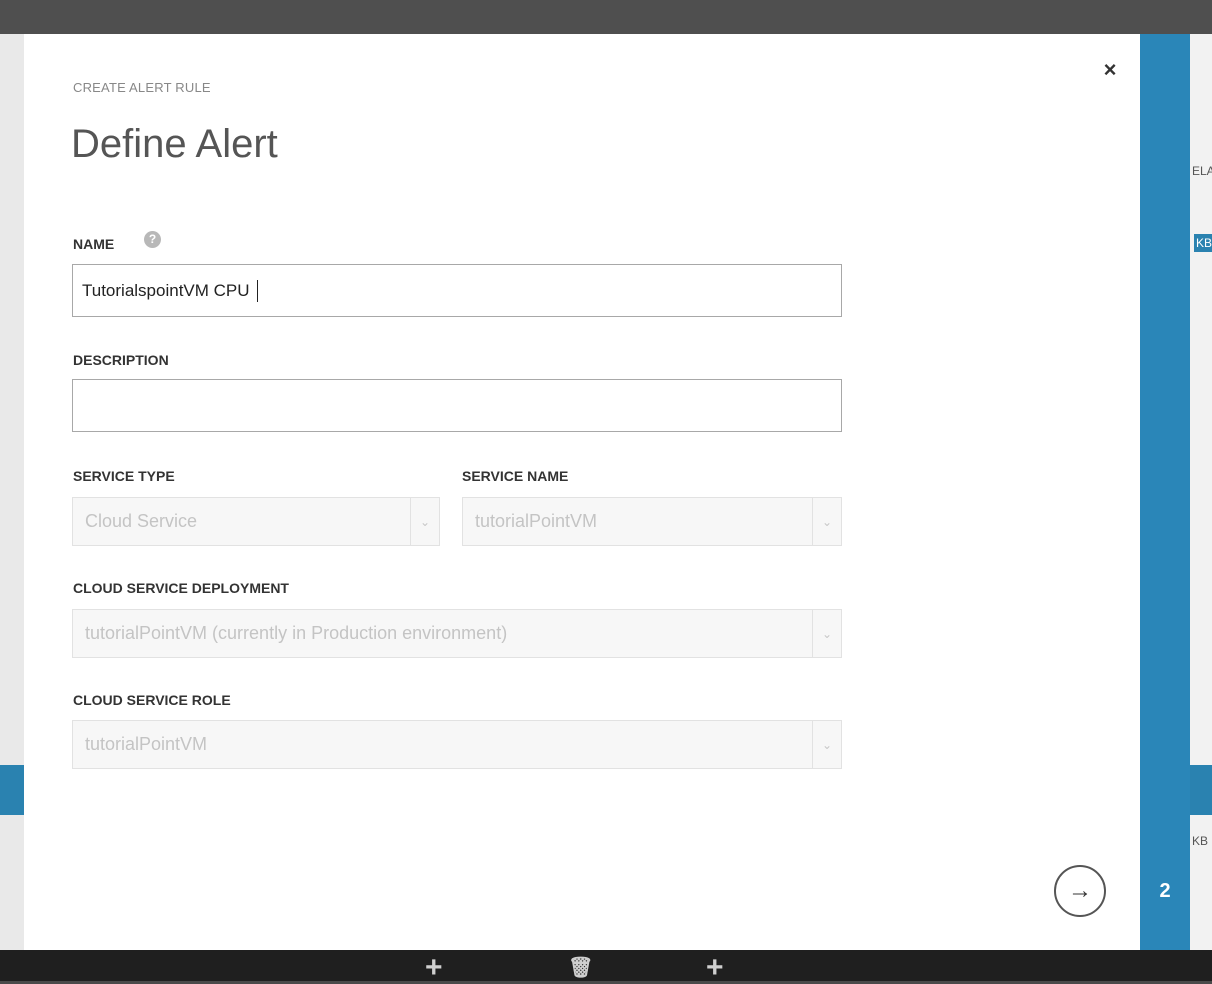  What do you see at coordinates (581, 968) in the screenshot?
I see `delete-icon: 🗑` at bounding box center [581, 968].